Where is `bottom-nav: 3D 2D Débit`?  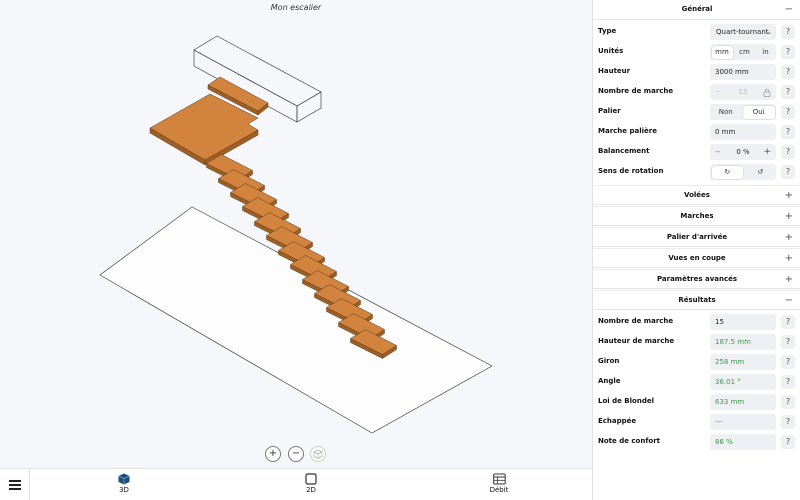
bottom-nav: 3D 2D Débit is located at coordinates (296, 484).